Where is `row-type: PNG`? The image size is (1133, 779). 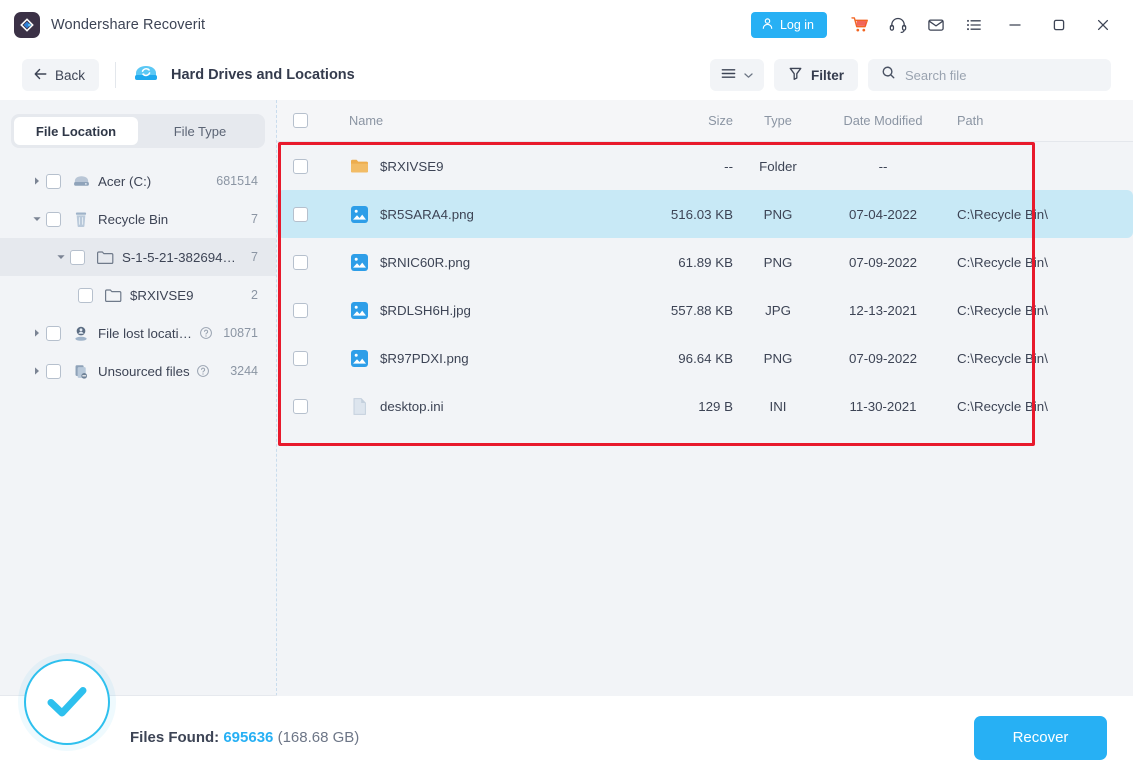
row-type: PNG is located at coordinates (778, 214).